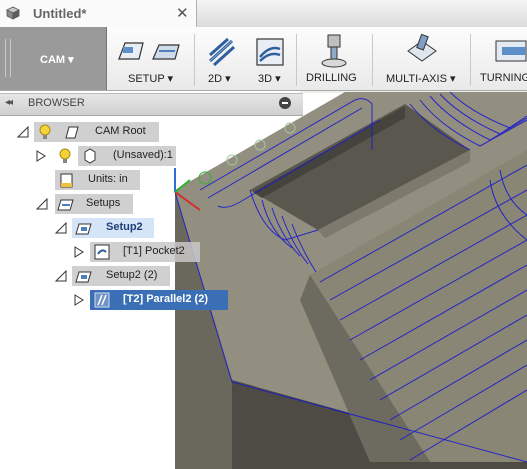 The height and width of the screenshot is (469, 527). Describe the element at coordinates (154, 251) in the screenshot. I see `tree-label: [T1] Pocket2` at that location.